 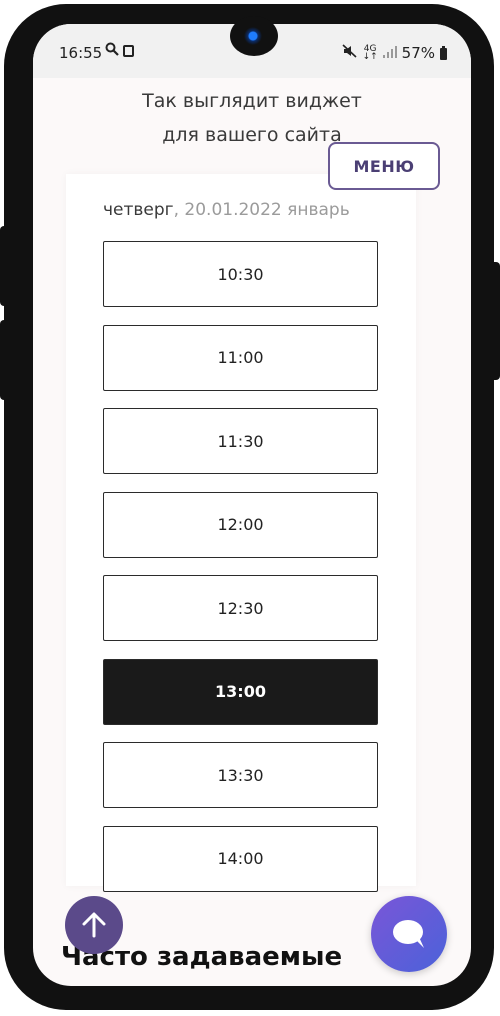 I want to click on time-slot: 14:00, so click(x=240, y=858).